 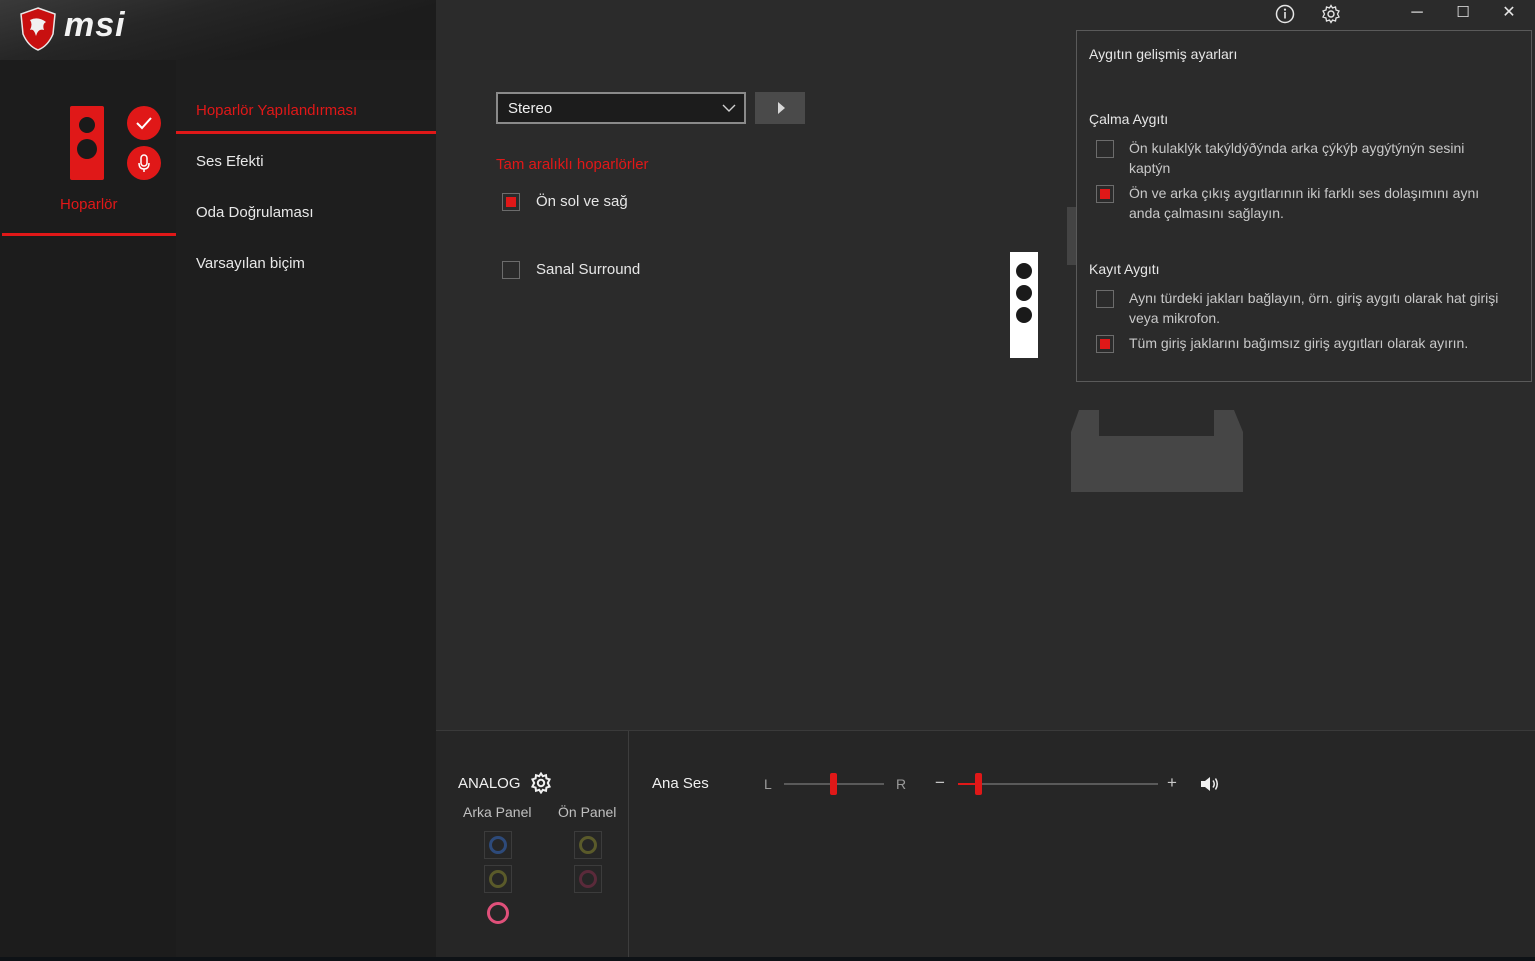 I want to click on msi-dragon-logo-icon, so click(x=38, y=29).